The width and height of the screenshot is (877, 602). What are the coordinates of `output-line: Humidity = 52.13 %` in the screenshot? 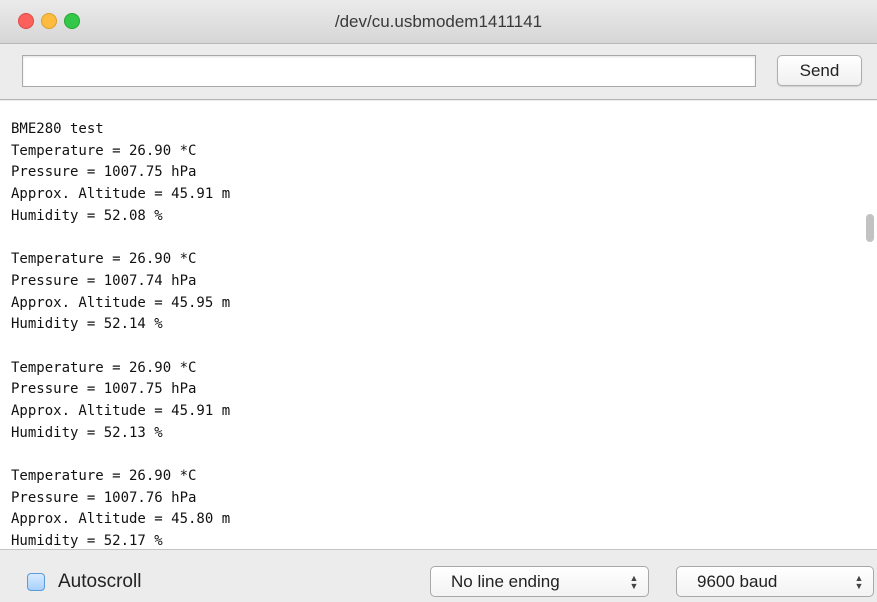 It's located at (87, 432).